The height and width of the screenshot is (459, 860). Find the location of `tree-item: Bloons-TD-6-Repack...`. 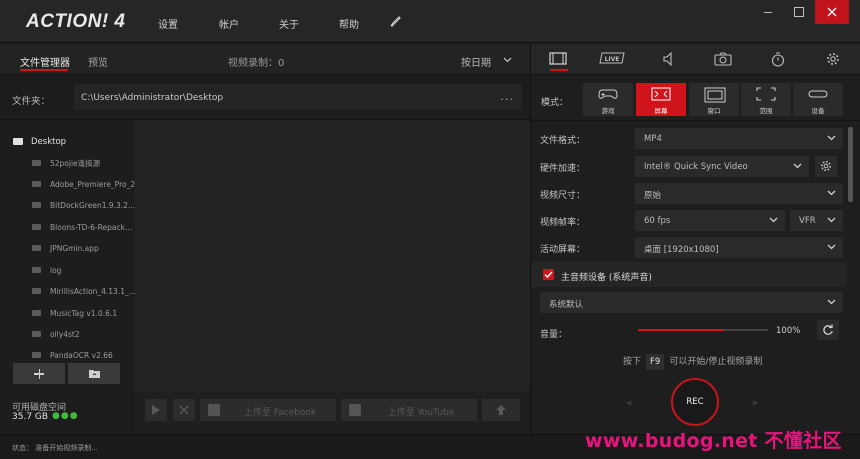

tree-item: Bloons-TD-6-Repack... is located at coordinates (83, 227).